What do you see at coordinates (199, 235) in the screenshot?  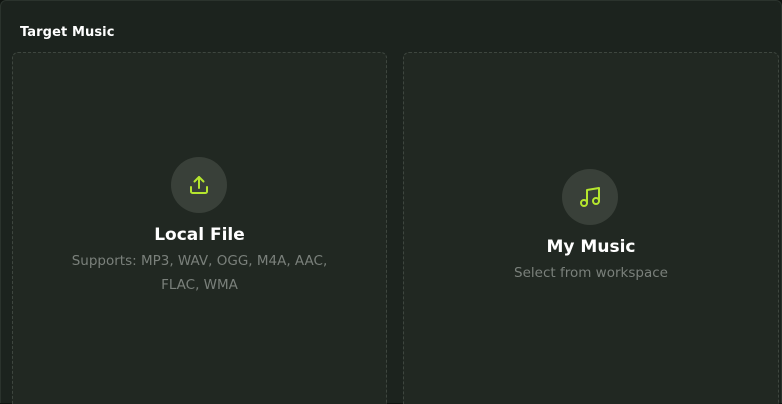 I see `local-file-title: Local File` at bounding box center [199, 235].